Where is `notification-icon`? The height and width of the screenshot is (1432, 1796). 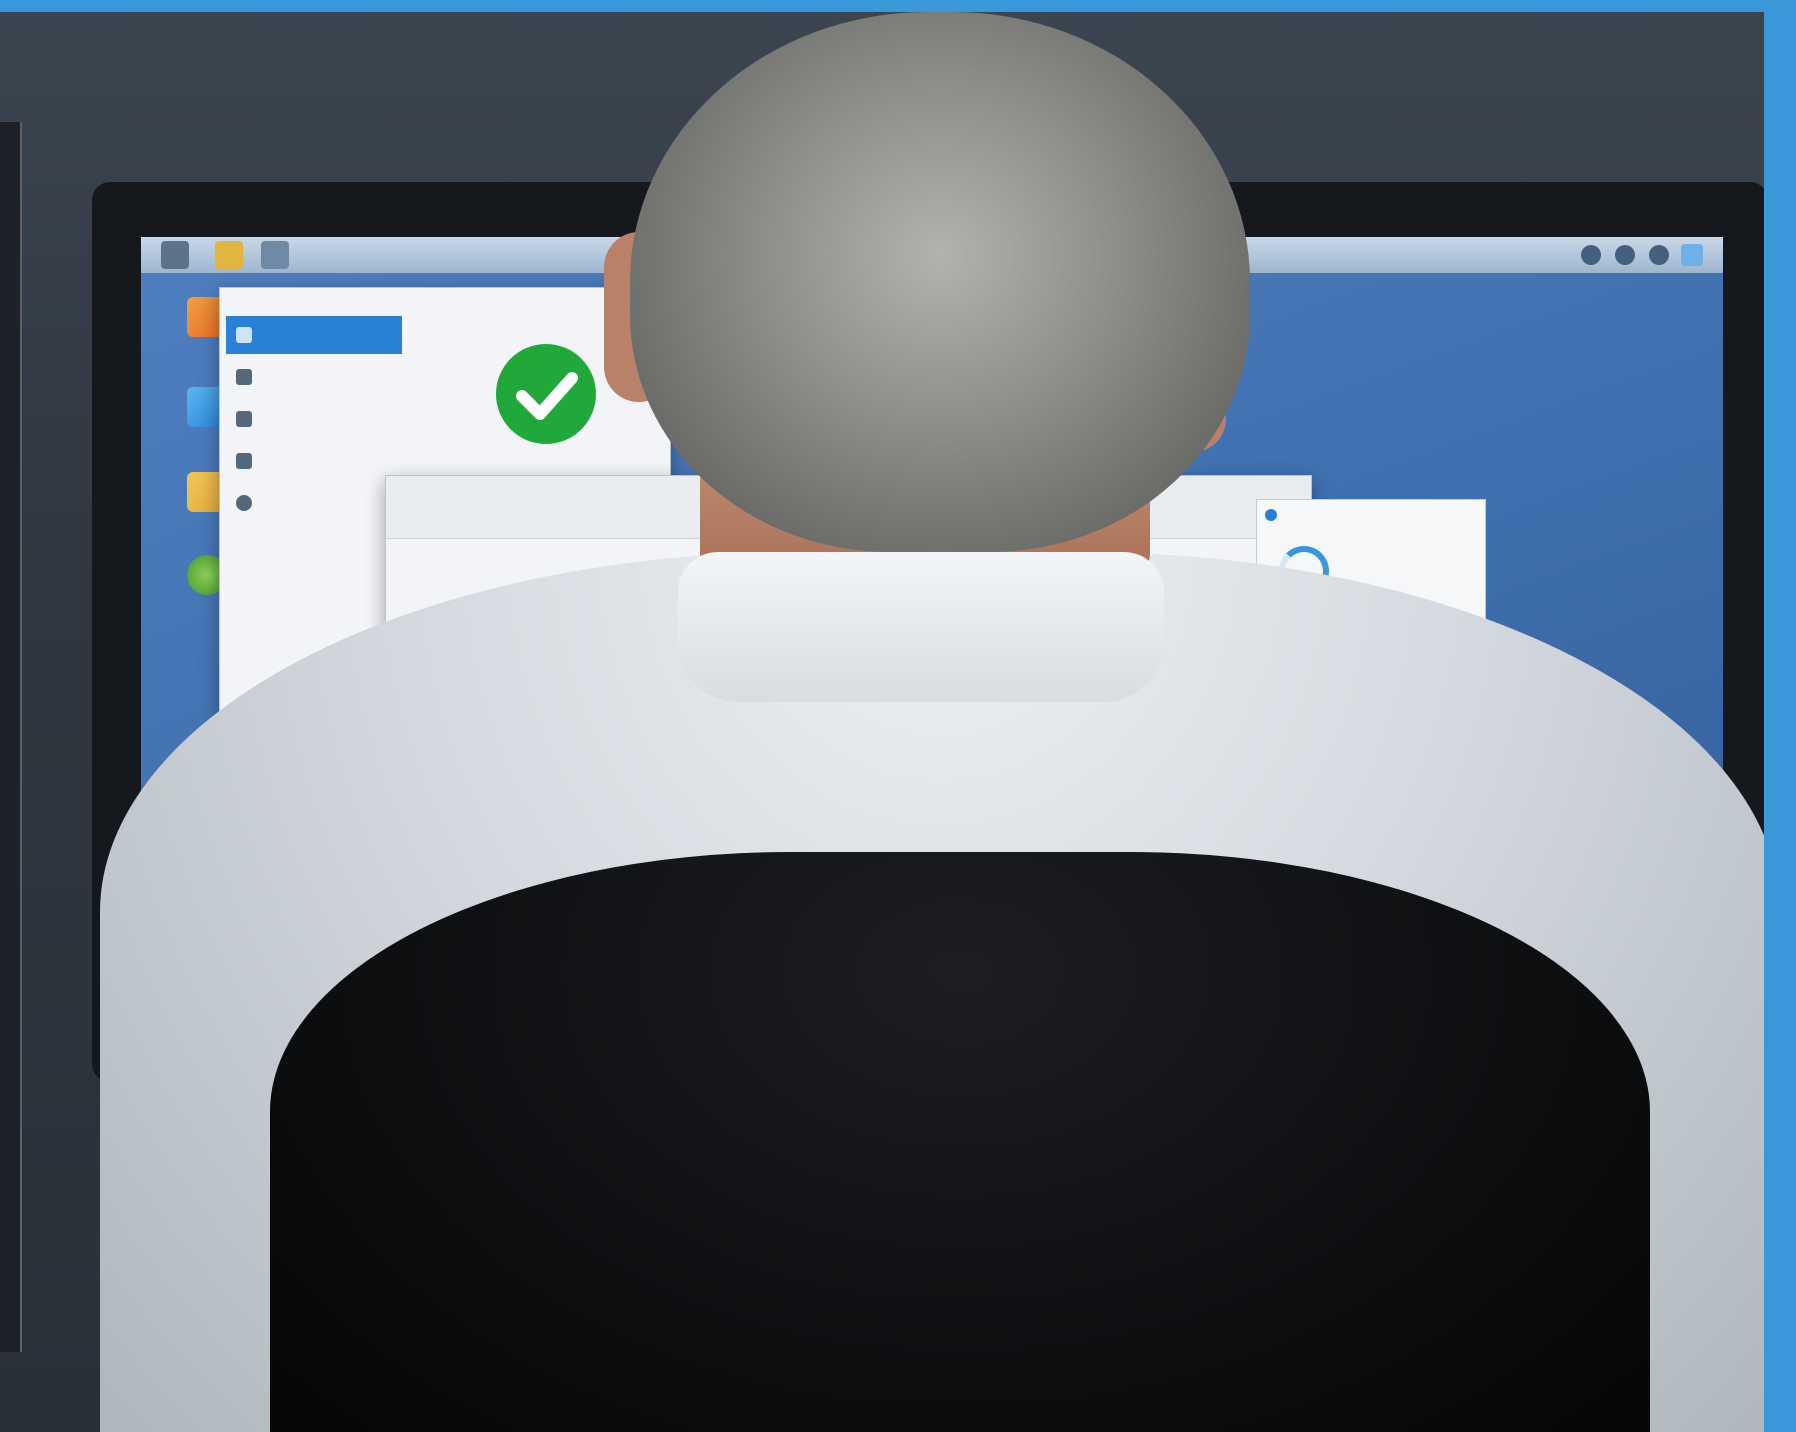
notification-icon is located at coordinates (1591, 255).